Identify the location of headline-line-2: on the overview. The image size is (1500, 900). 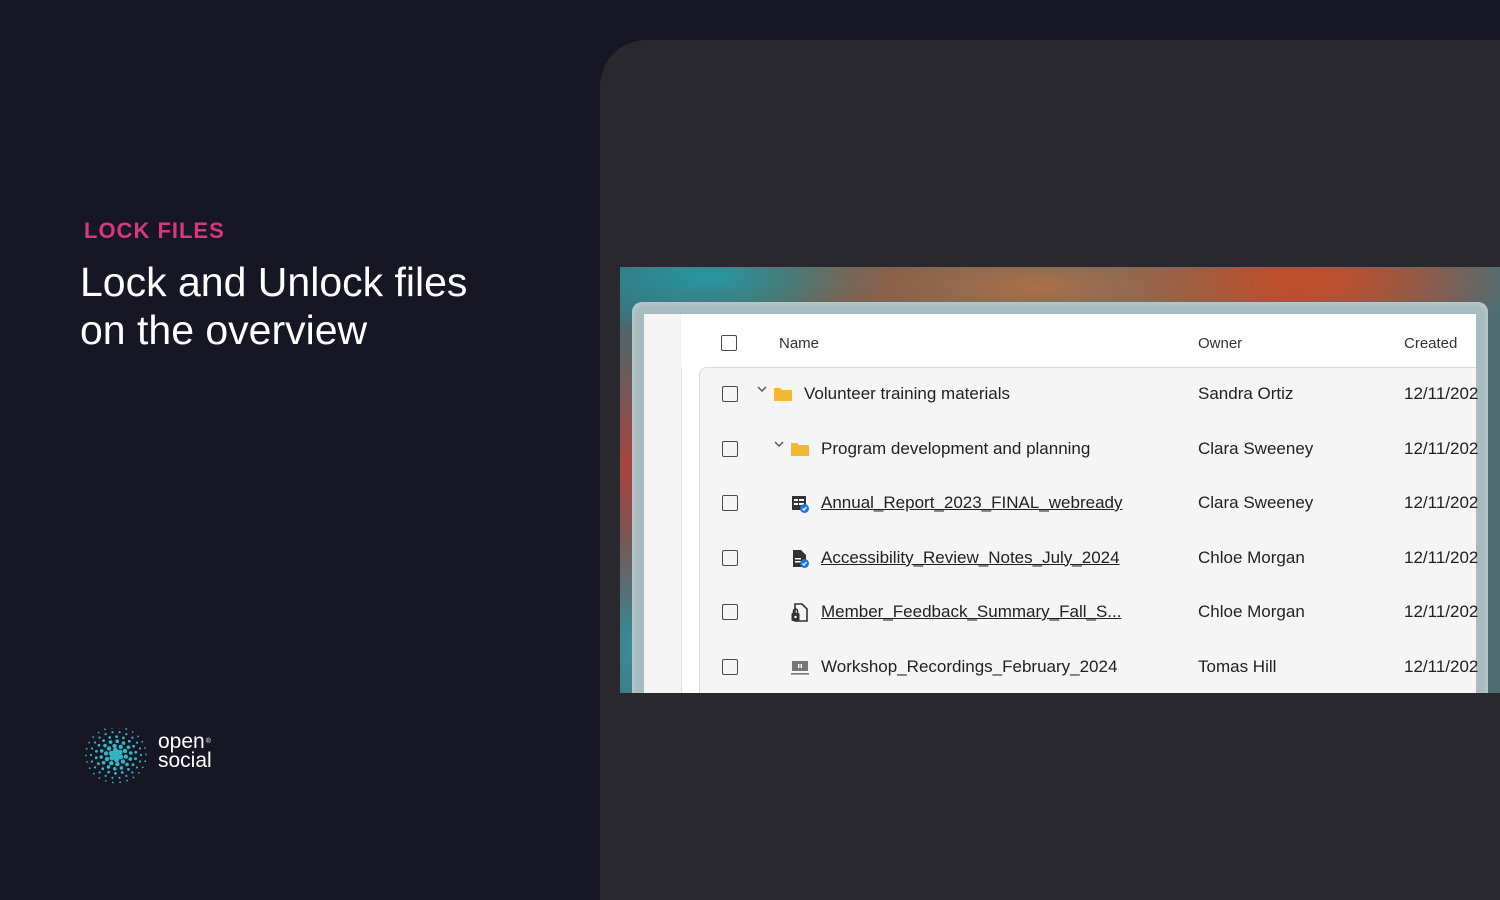
(224, 330).